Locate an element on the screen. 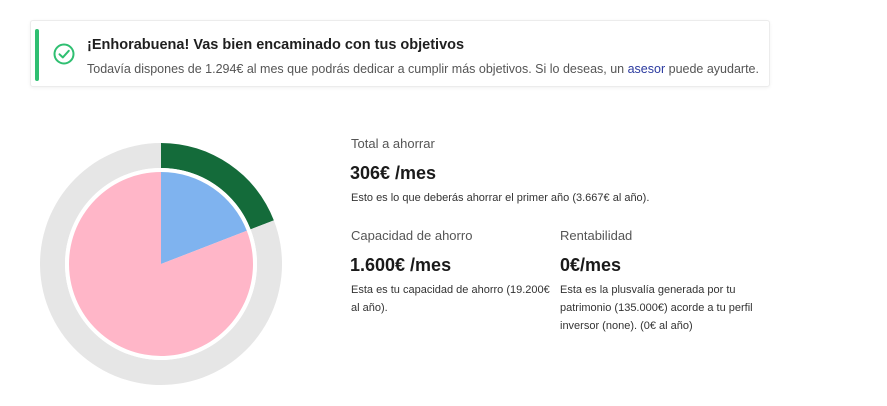 This screenshot has width=887, height=406. alert-accent-bar is located at coordinates (37, 55).